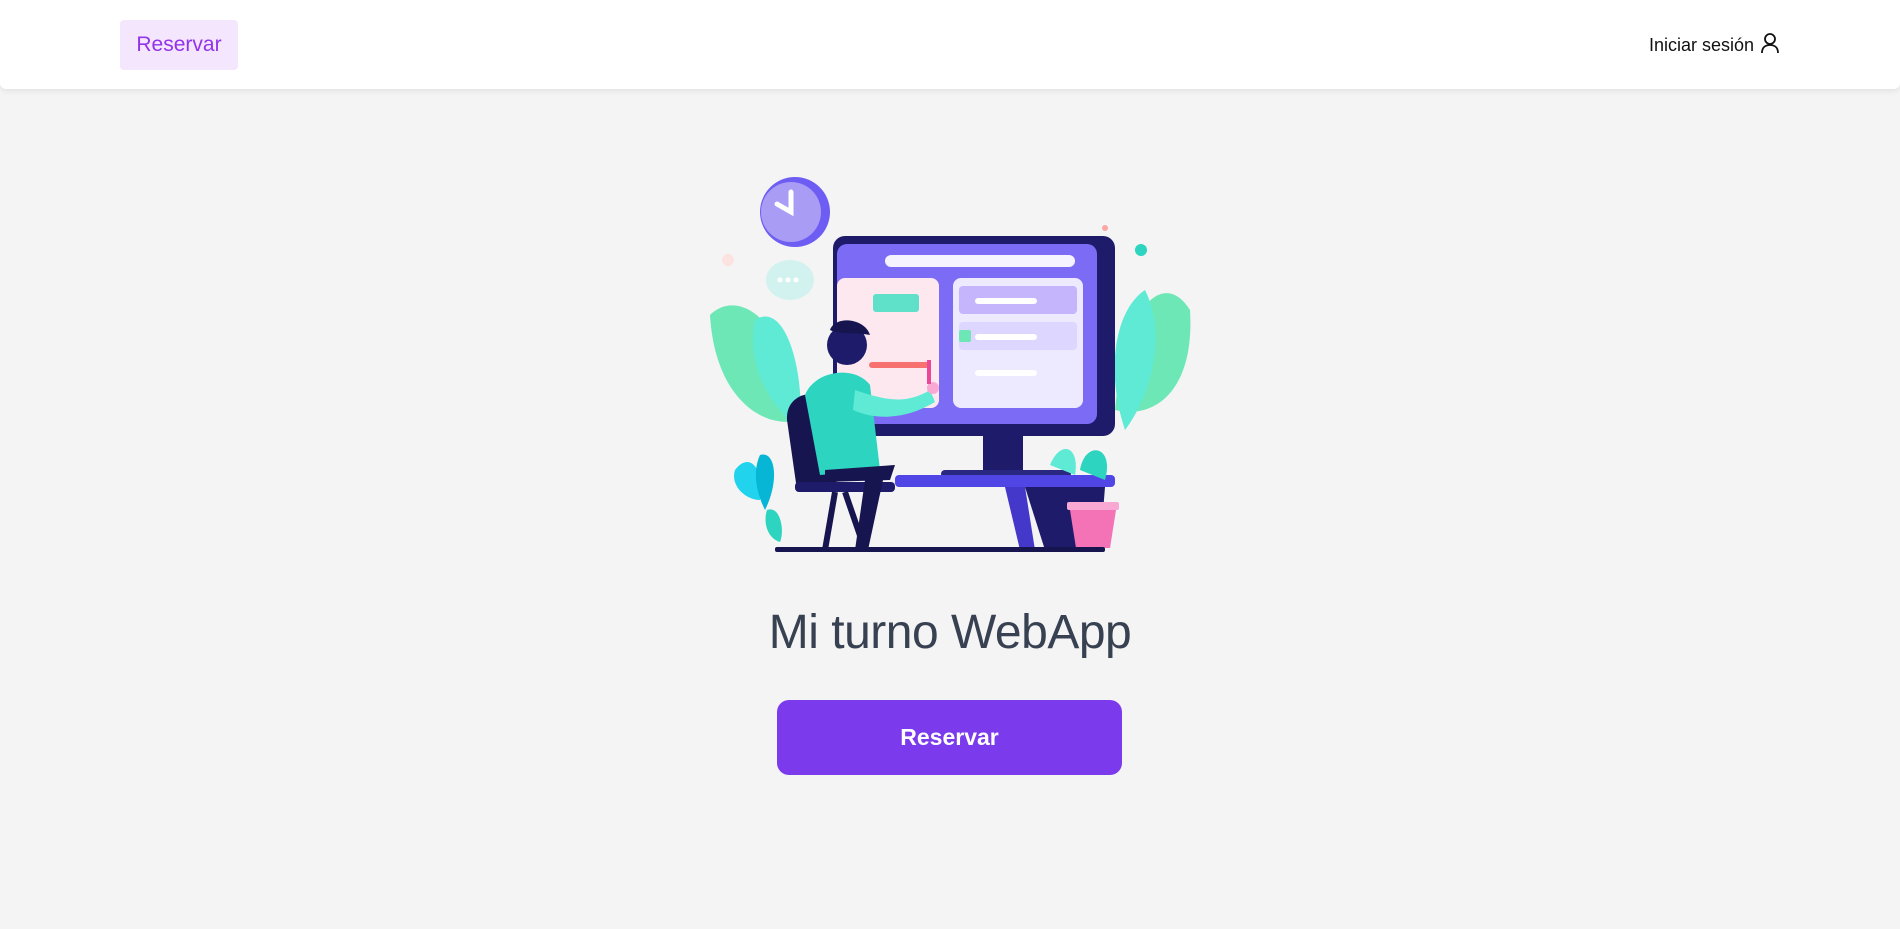  Describe the element at coordinates (950, 632) in the screenshot. I see `page-title: Mi turno WebApp` at that location.